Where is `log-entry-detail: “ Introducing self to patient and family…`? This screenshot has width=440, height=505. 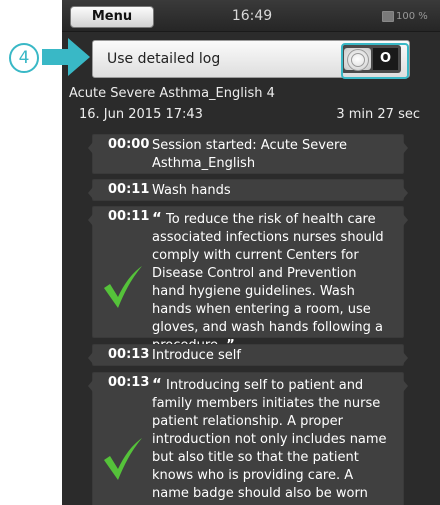 log-entry-detail: “ Introducing self to patient and family… is located at coordinates (272, 440).